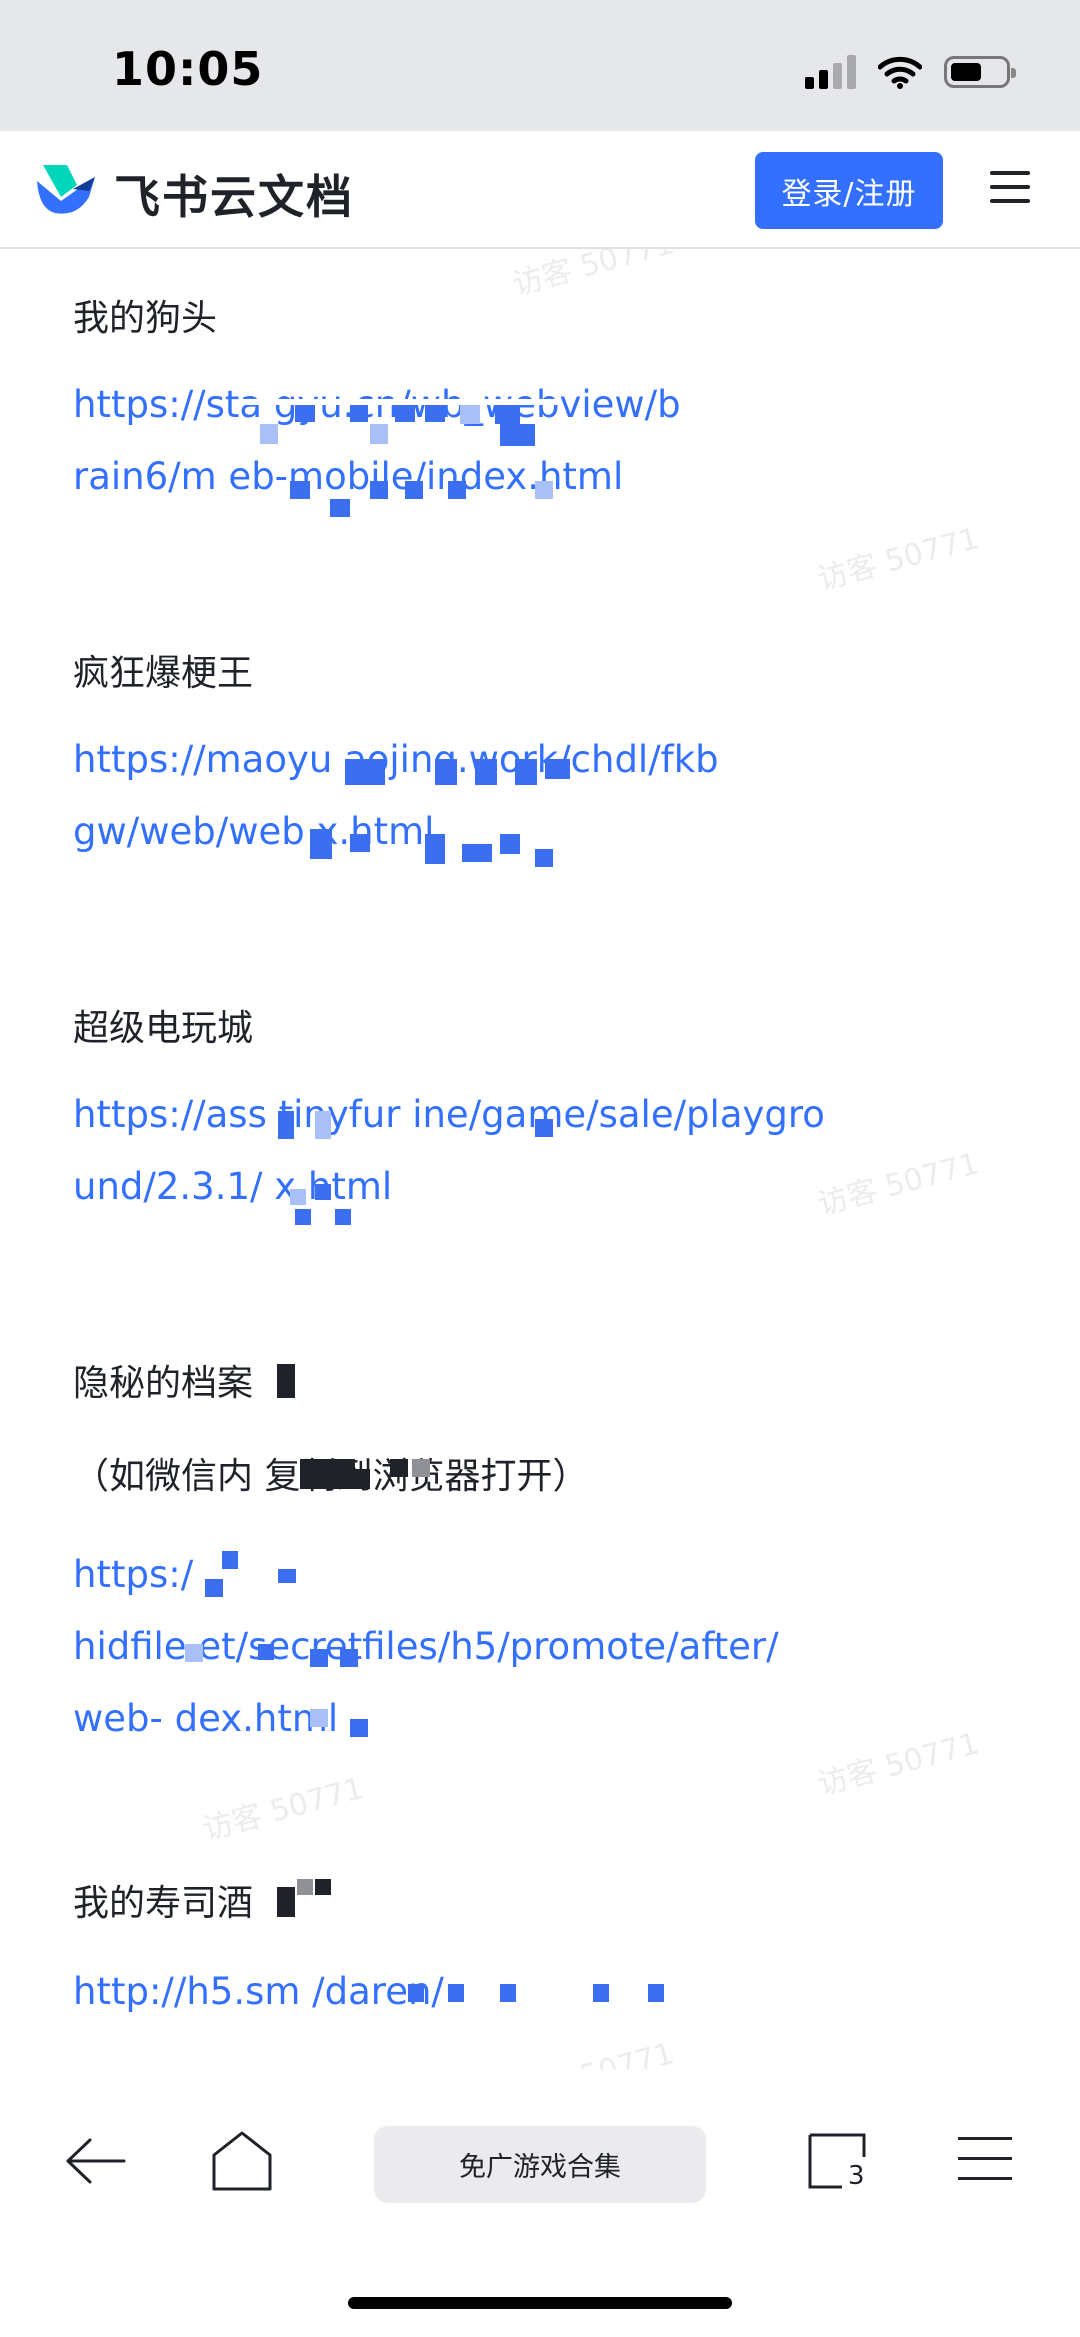 The height and width of the screenshot is (2337, 1080). Describe the element at coordinates (849, 190) in the screenshot. I see `login-register-button: 登录/注册` at that location.